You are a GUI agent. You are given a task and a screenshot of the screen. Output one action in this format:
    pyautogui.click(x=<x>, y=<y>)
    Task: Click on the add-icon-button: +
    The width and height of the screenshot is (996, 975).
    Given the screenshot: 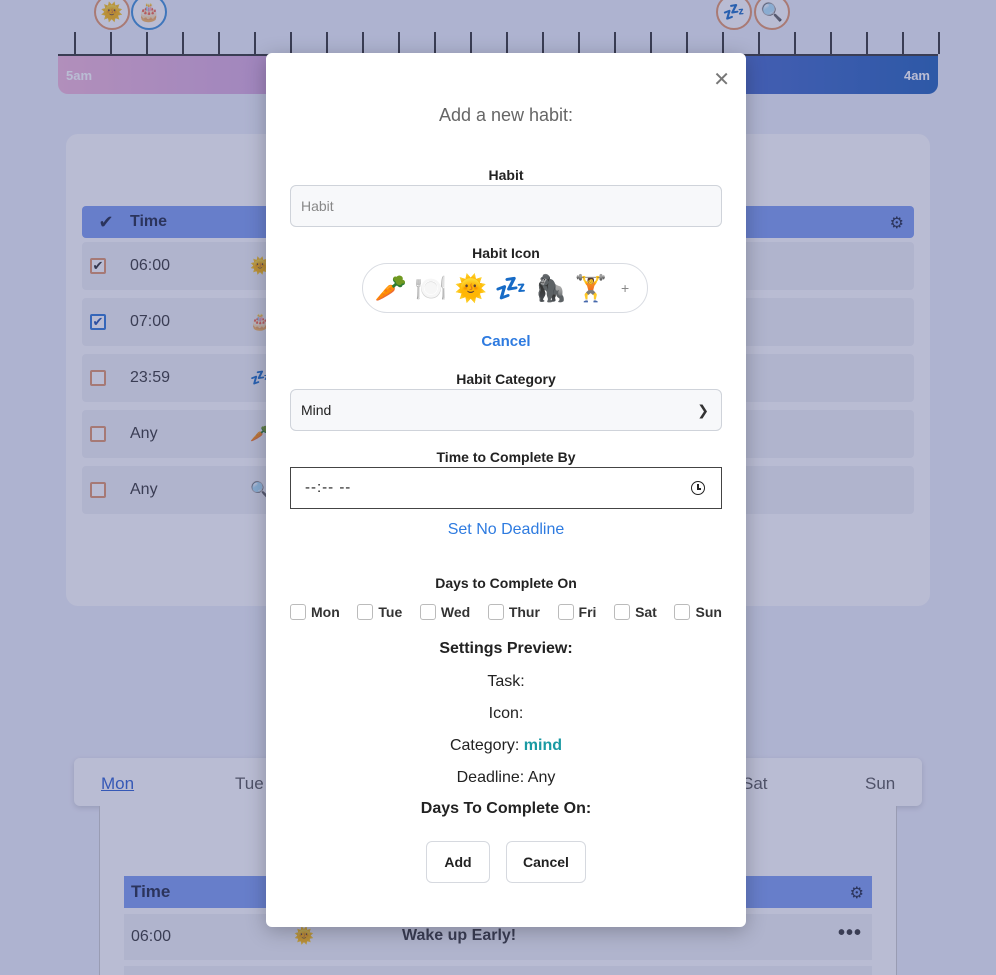 What is the action you would take?
    pyautogui.click(x=625, y=288)
    